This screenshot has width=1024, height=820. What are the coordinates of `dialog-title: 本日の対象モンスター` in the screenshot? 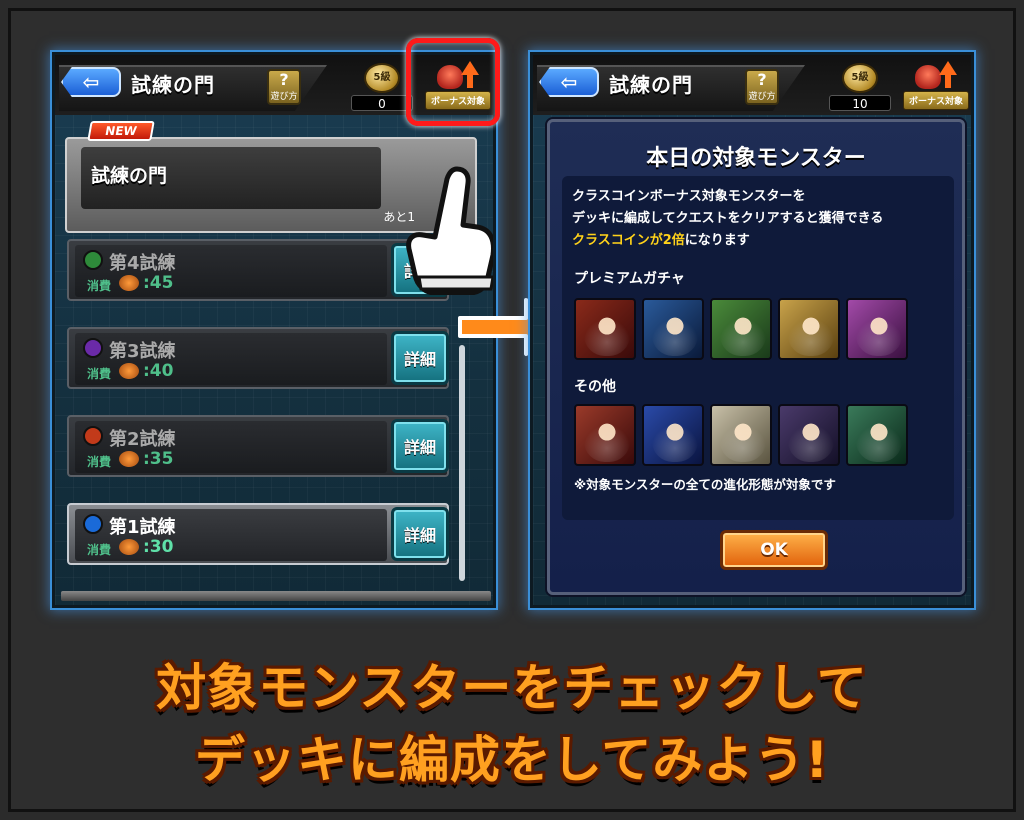 It's located at (756, 158).